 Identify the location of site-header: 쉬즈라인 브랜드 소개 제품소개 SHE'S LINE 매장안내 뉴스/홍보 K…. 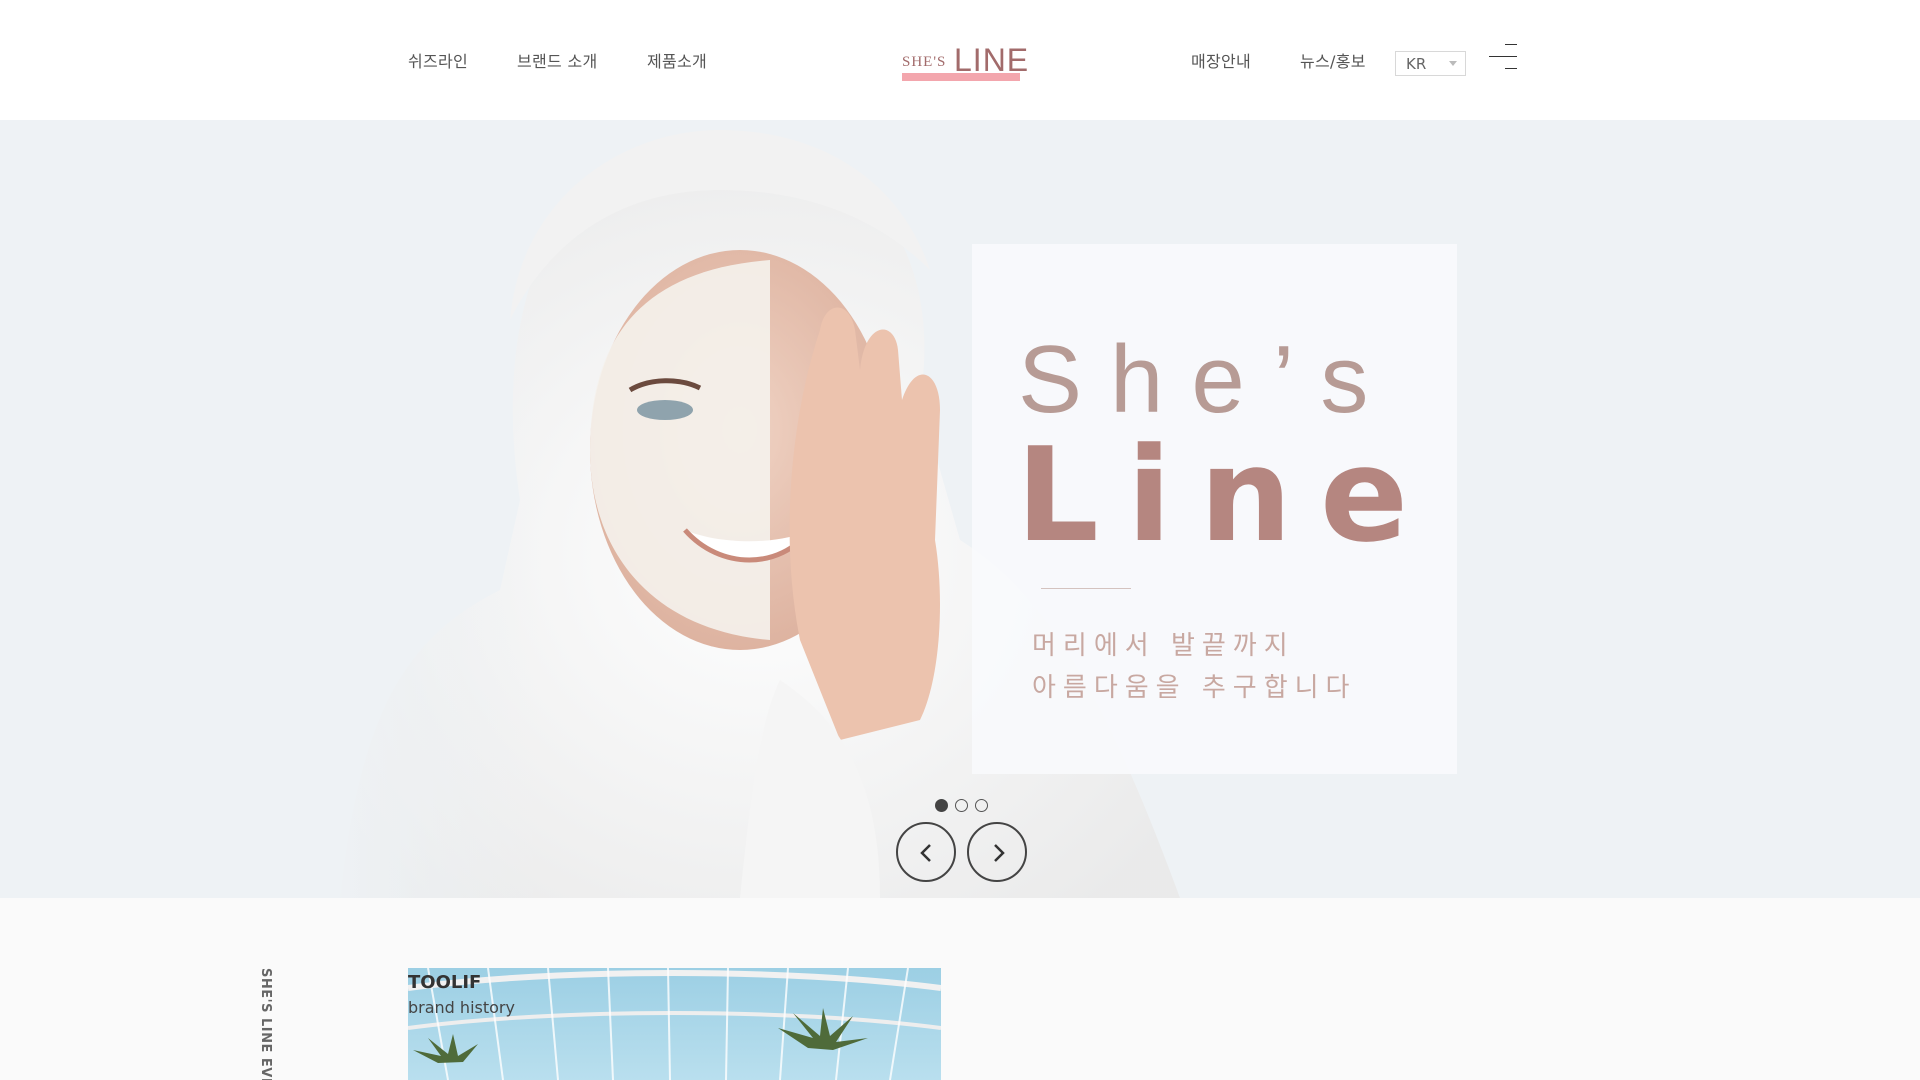
(960, 60).